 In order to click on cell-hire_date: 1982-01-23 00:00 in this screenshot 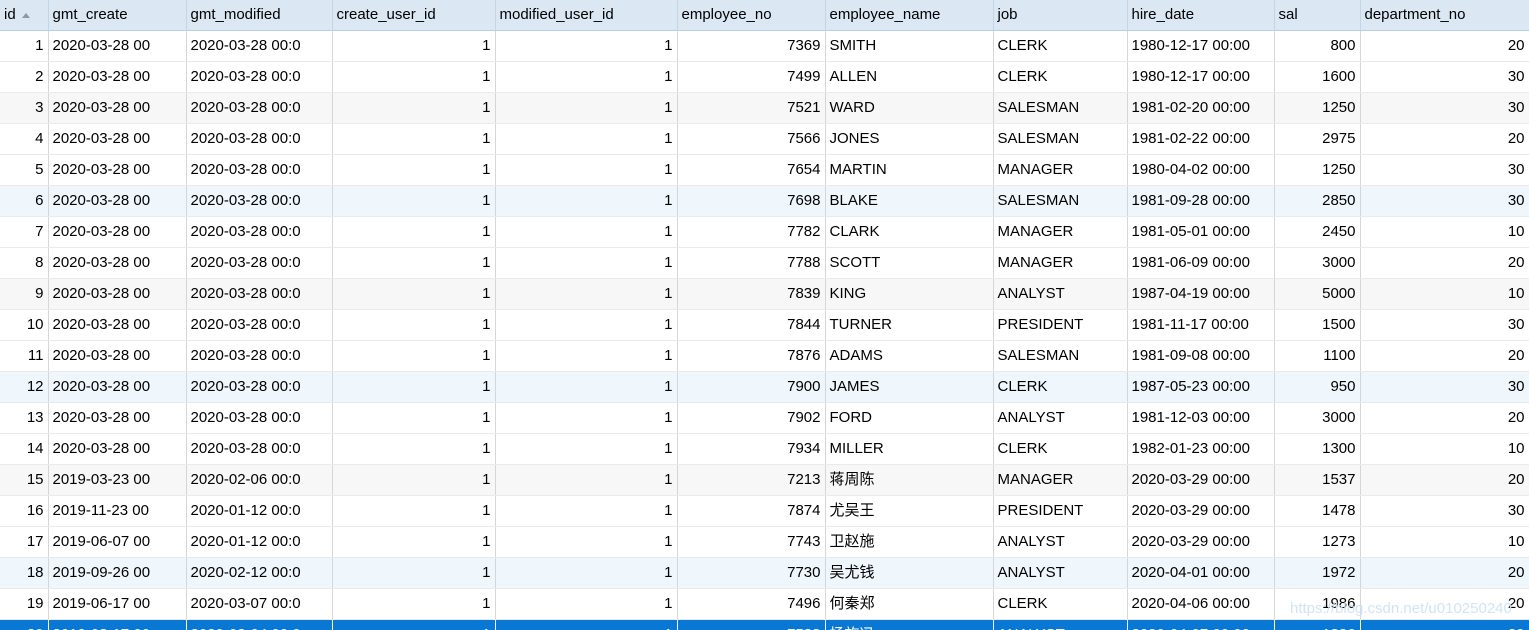, I will do `click(1201, 449)`.